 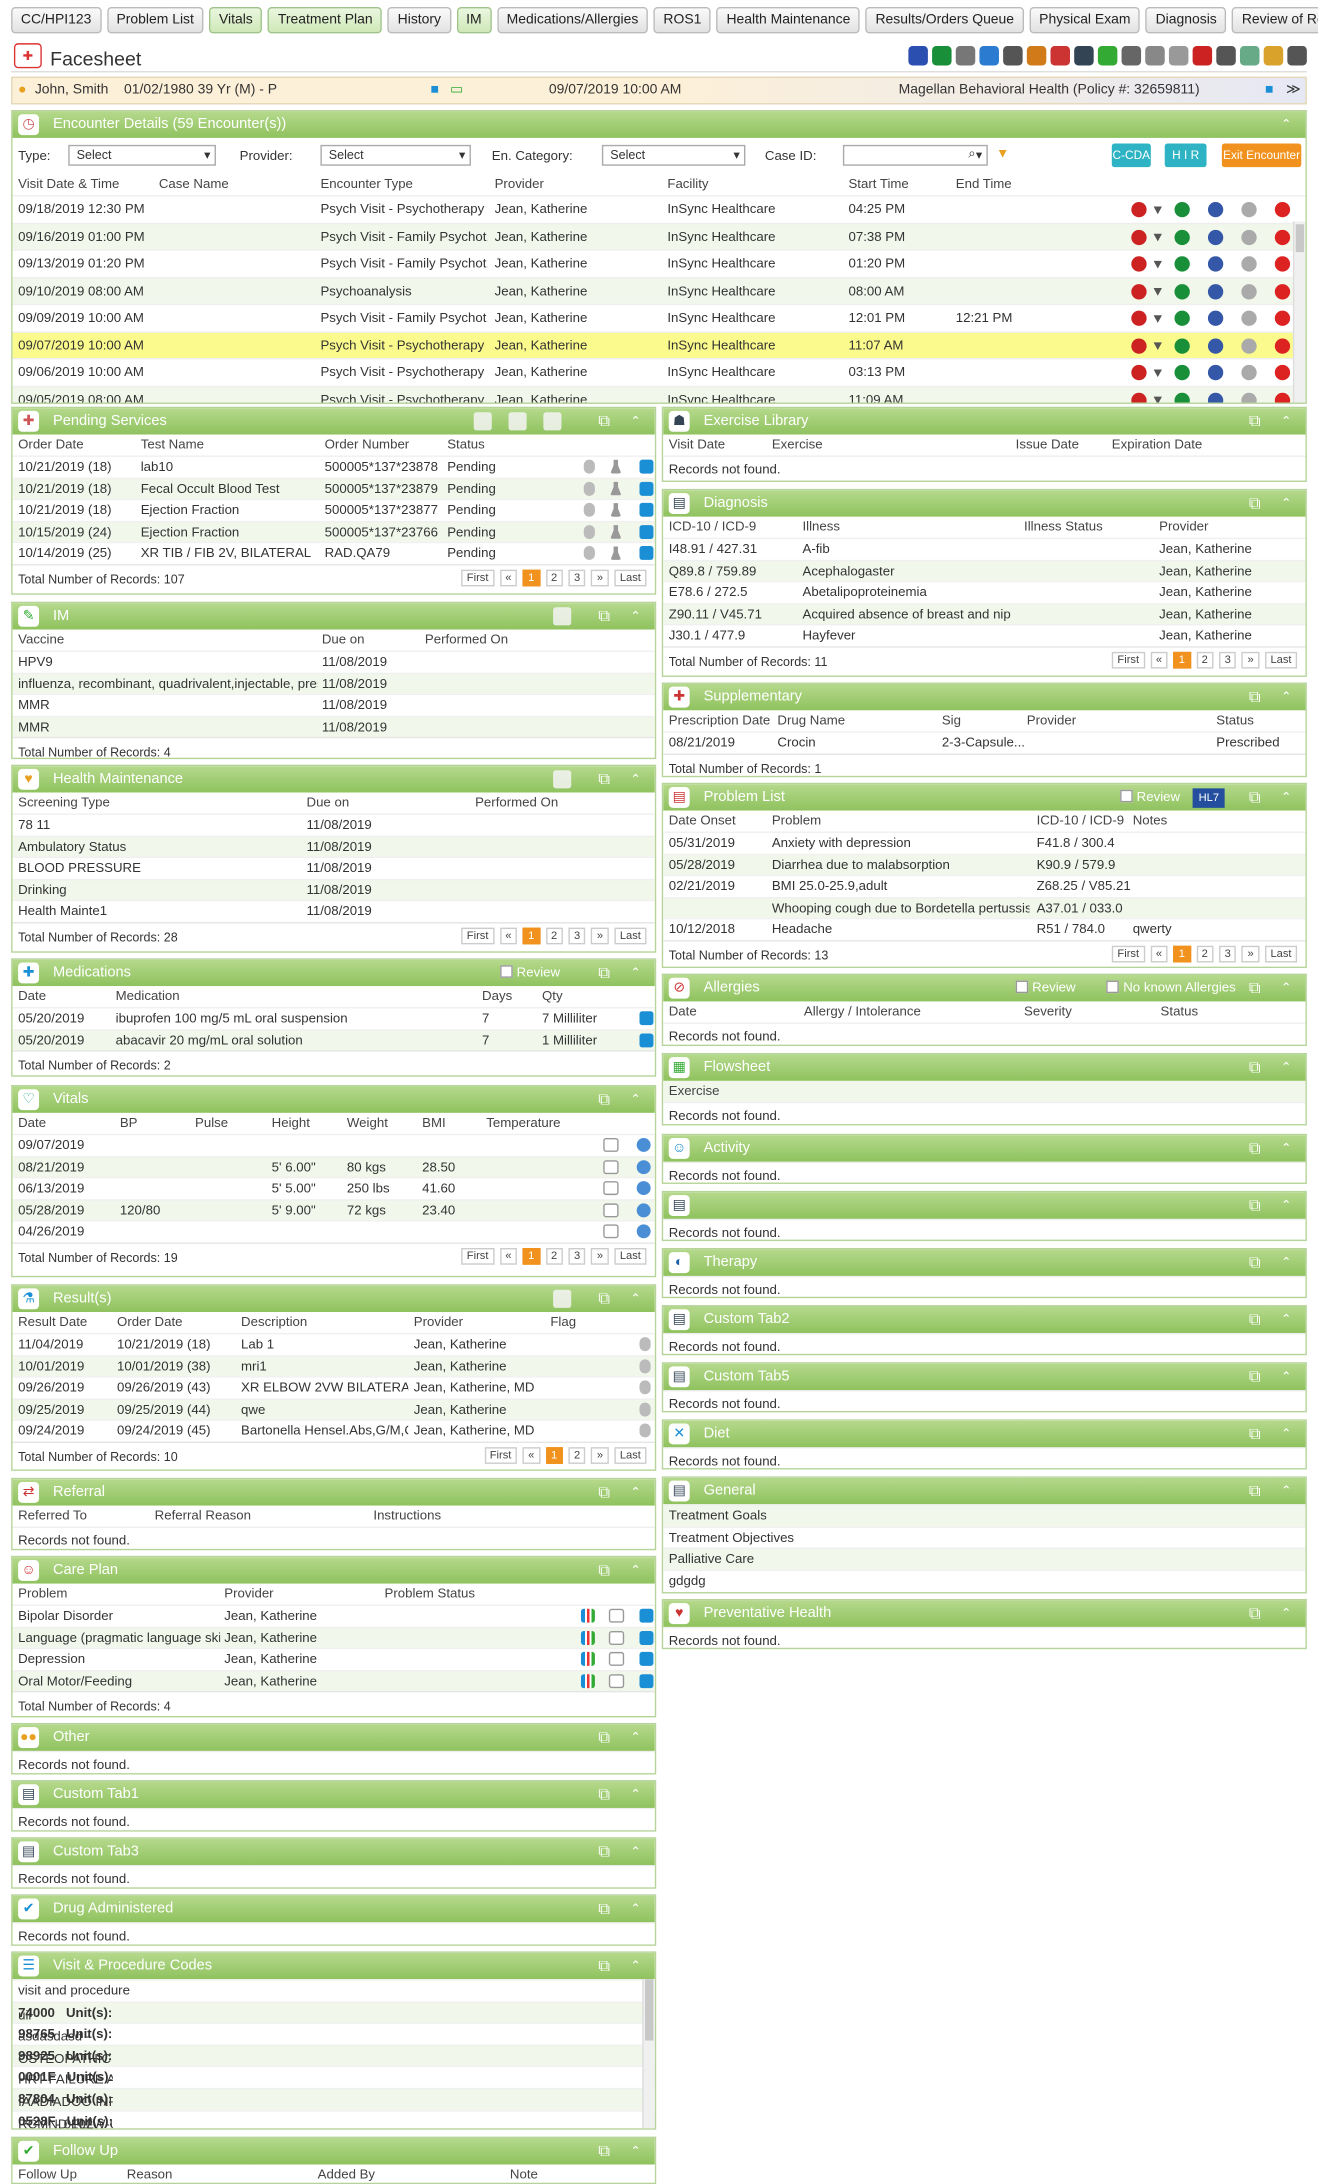 I want to click on diagnosis-col-2: Illness Status, so click(x=1063, y=527).